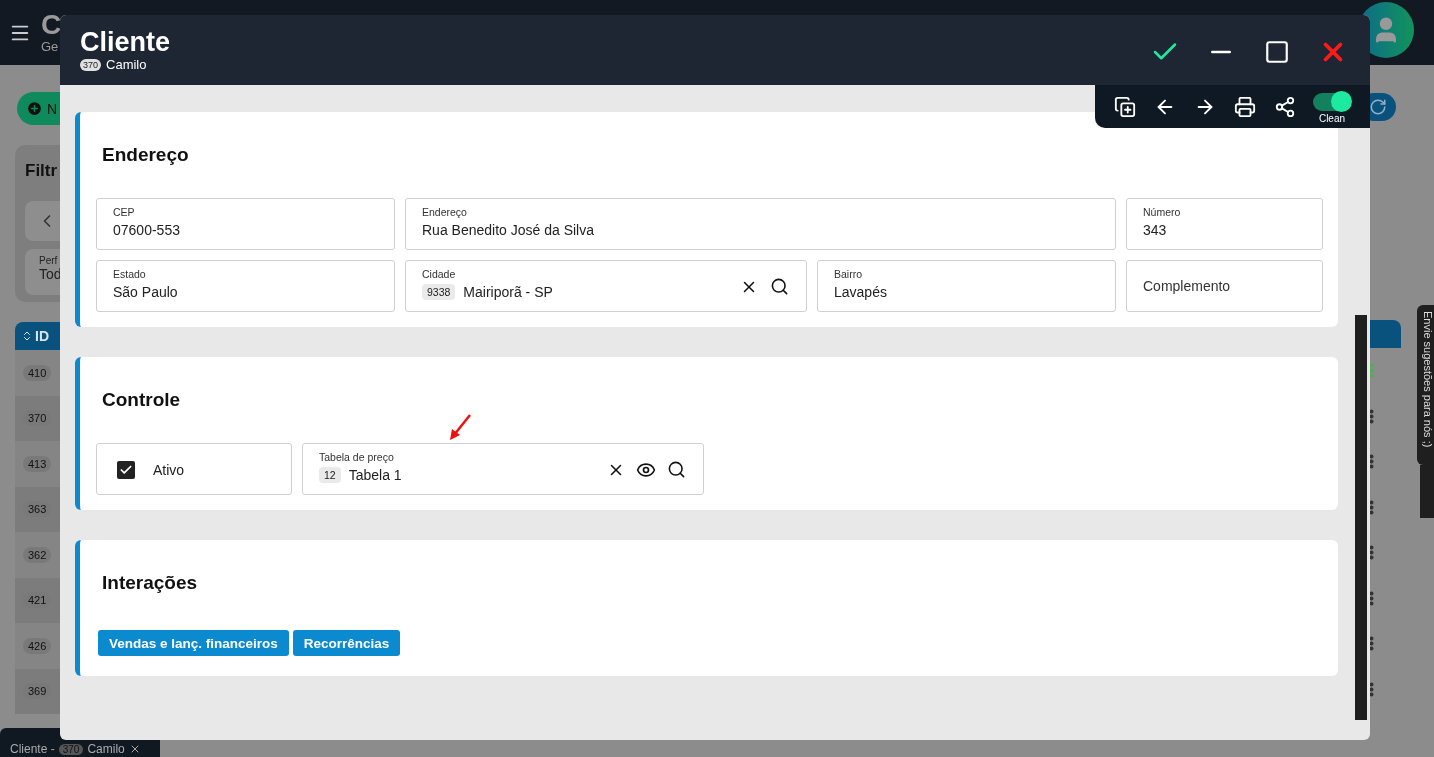  Describe the element at coordinates (508, 292) in the screenshot. I see `field-value: Mairiporã - SP` at that location.